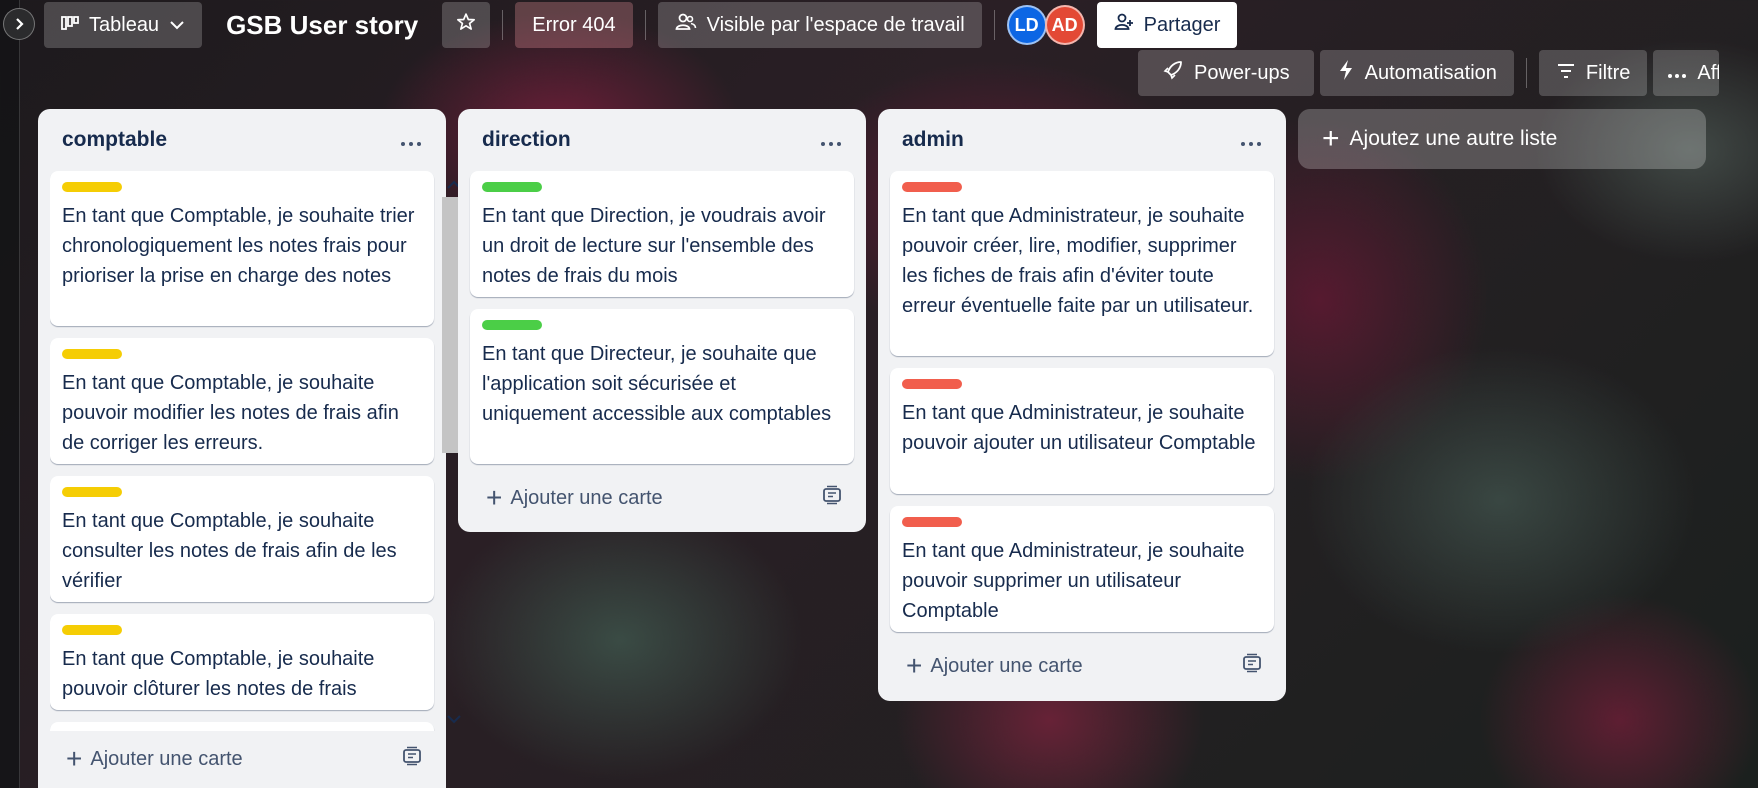 The image size is (1758, 788). I want to click on powerups-button: Power-ups, so click(1226, 73).